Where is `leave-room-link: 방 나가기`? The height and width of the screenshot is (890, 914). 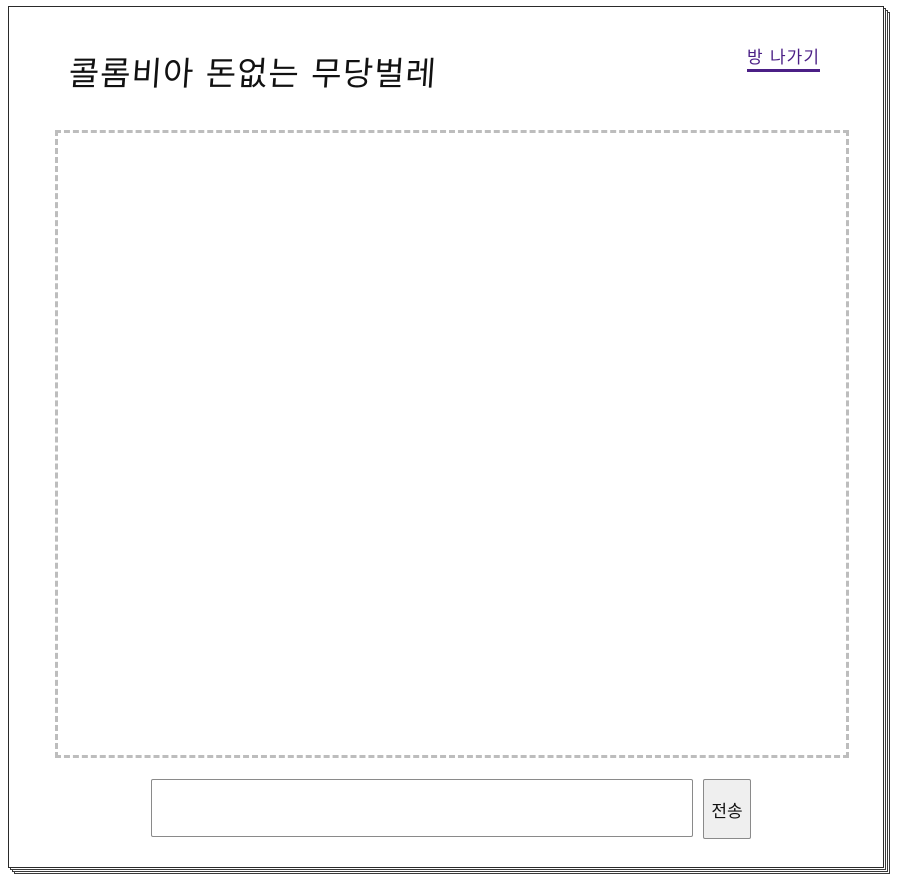 leave-room-link: 방 나가기 is located at coordinates (783, 57).